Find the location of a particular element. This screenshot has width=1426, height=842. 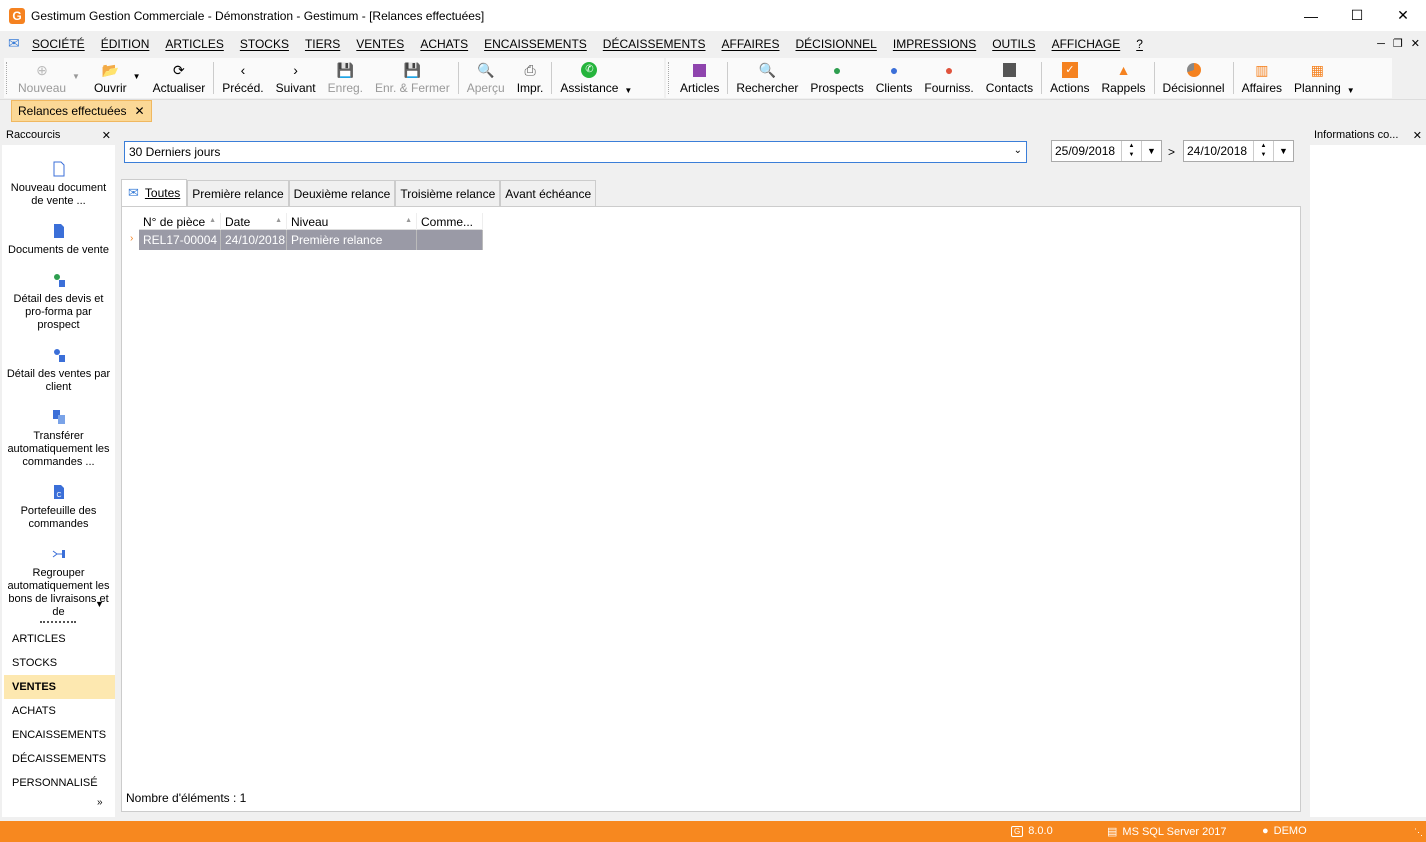

nav-overflow-icon: » is located at coordinates (100, 802).